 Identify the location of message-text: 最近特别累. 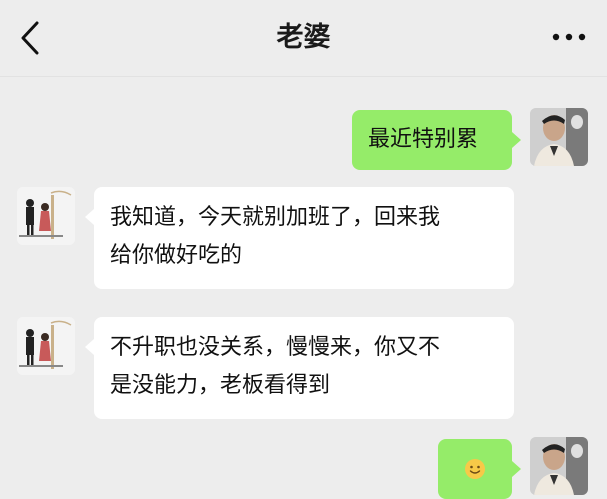
(423, 139).